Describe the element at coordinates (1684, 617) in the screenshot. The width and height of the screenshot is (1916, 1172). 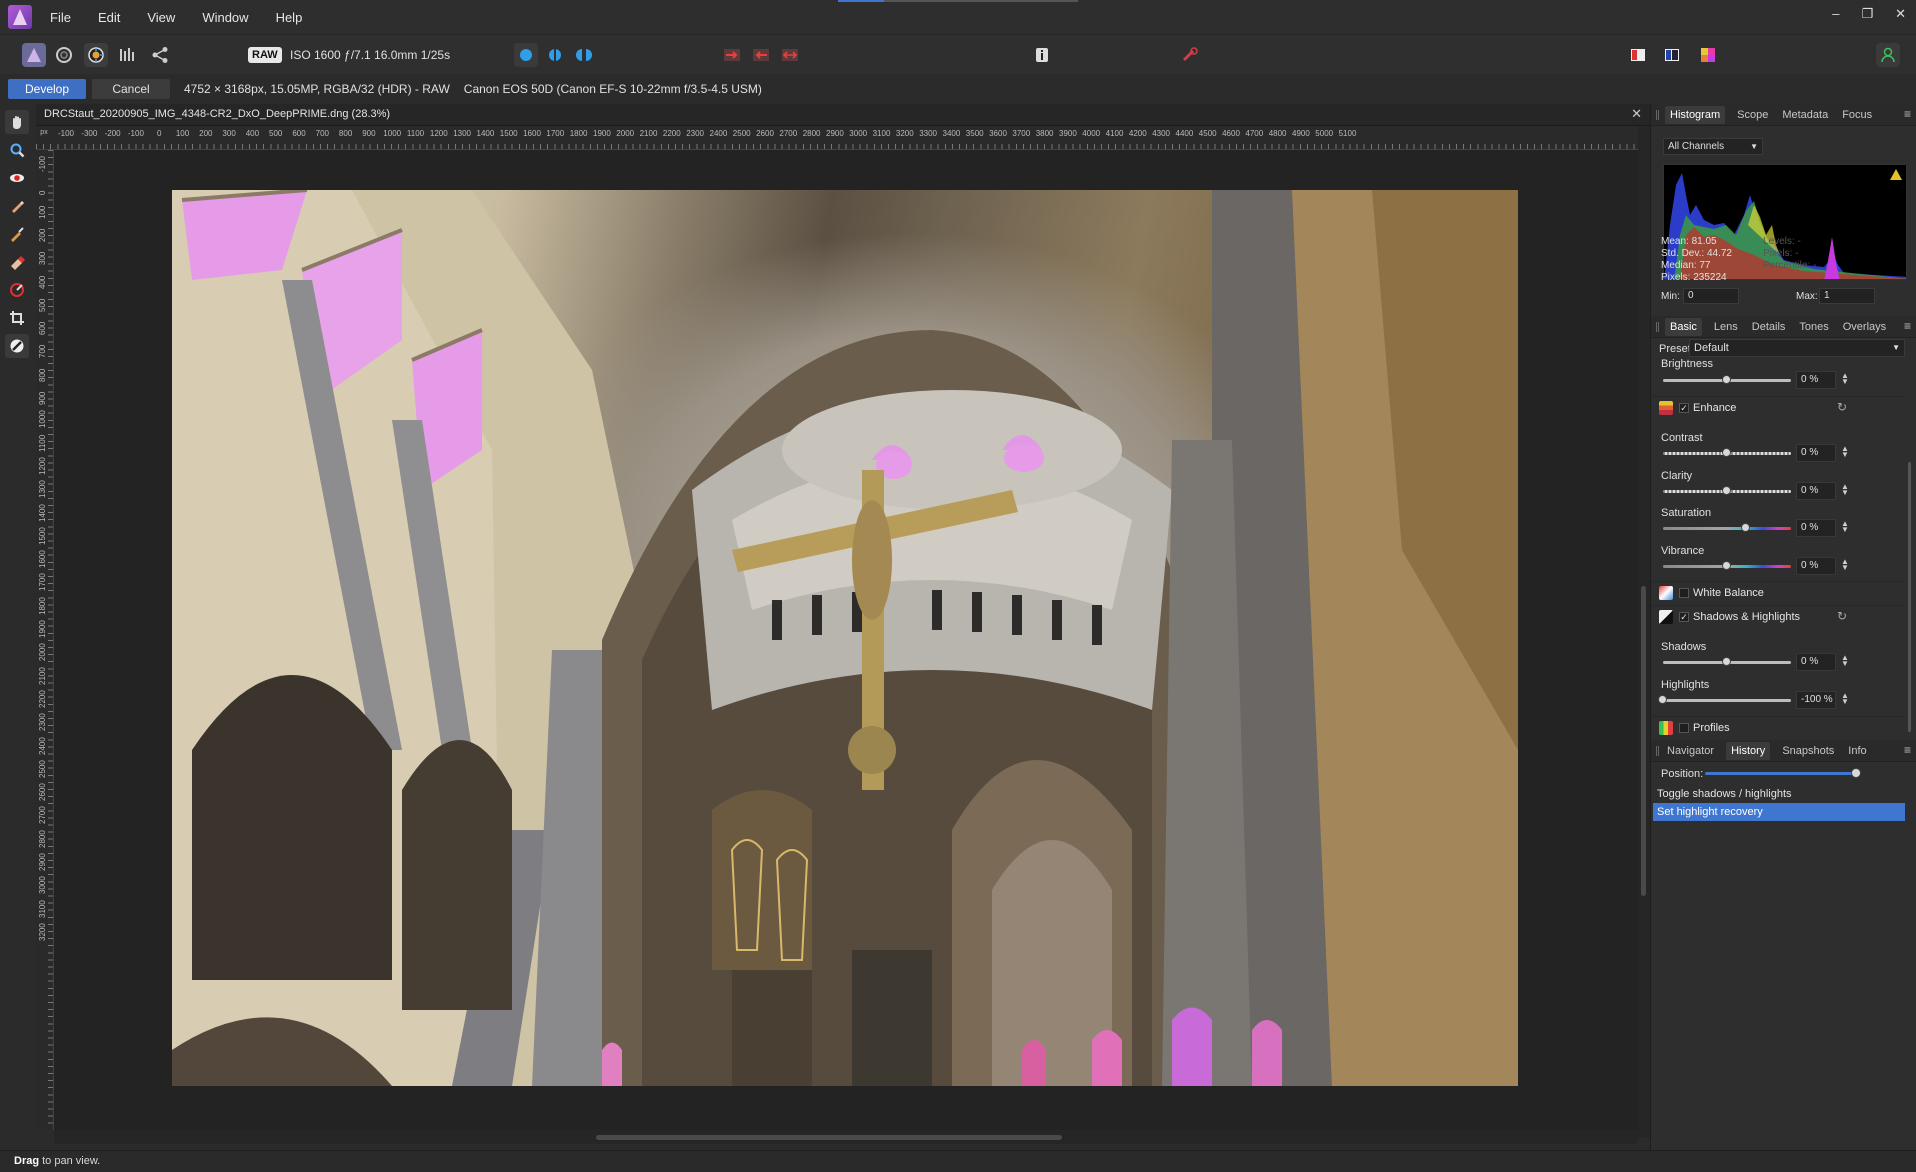
I see `shadows-highlights-checkbox: ✓` at that location.